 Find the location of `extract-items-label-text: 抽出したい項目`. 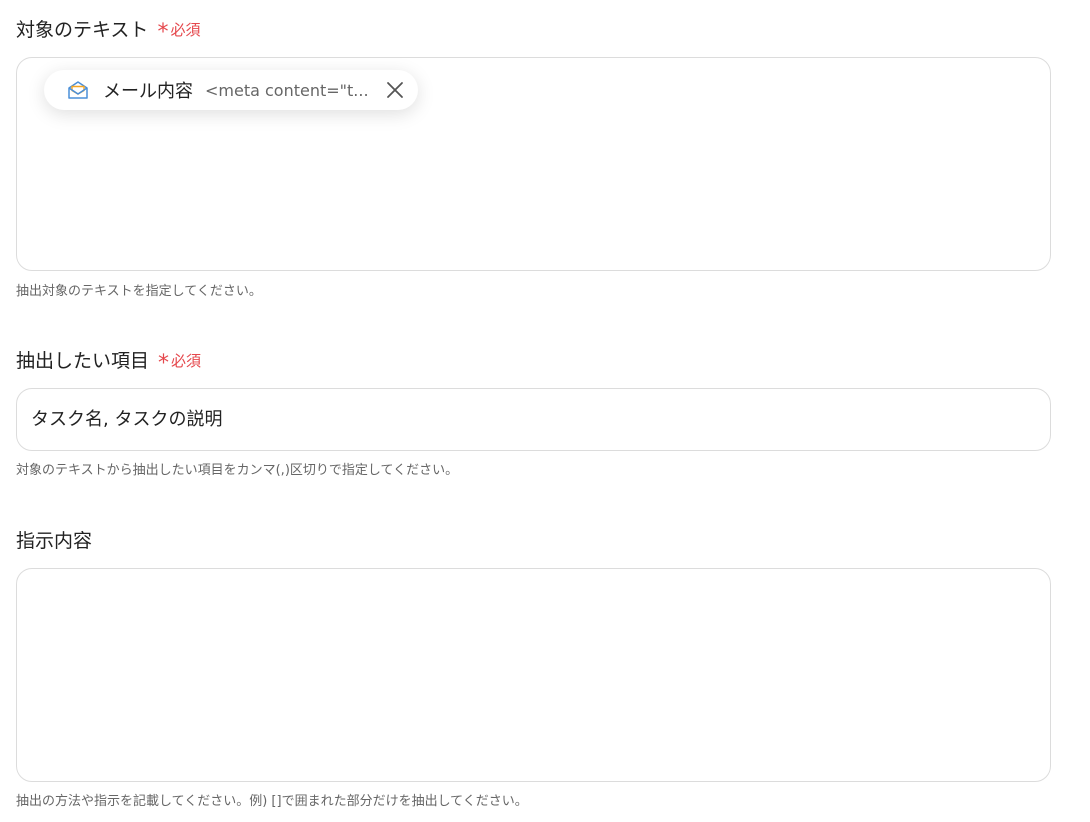

extract-items-label-text: 抽出したい項目 is located at coordinates (83, 361).